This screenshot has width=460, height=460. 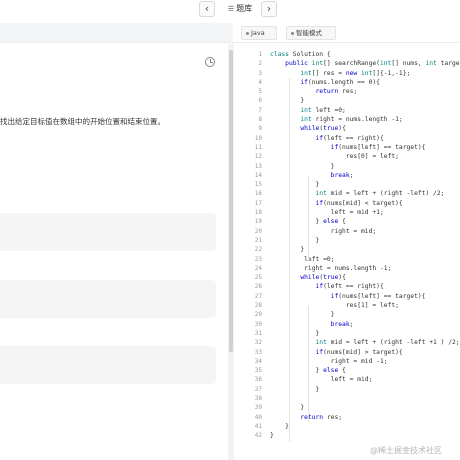 I want to click on code-line: int left =0;, so click(x=365, y=110).